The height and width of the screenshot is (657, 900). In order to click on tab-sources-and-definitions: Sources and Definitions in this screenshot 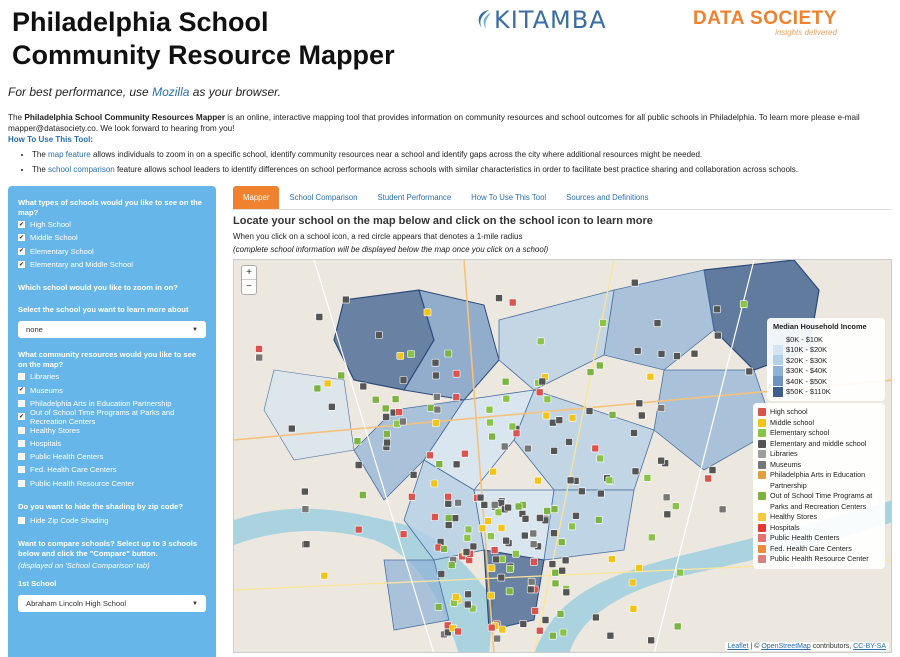, I will do `click(607, 197)`.